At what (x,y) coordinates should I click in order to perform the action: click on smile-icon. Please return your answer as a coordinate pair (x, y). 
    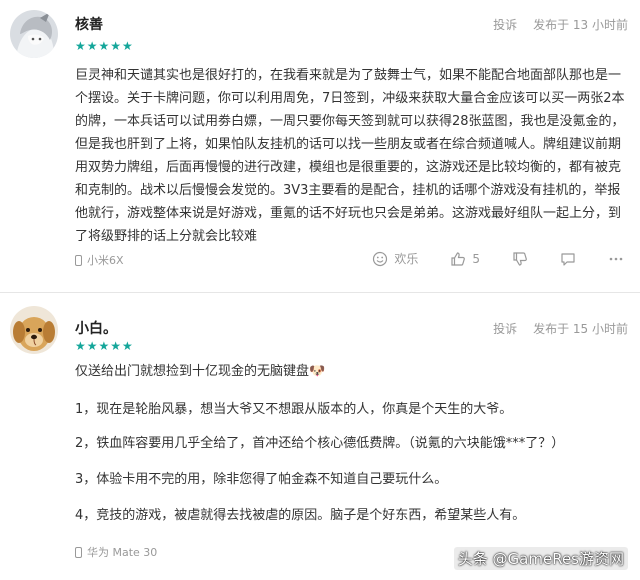
    Looking at the image, I should click on (380, 258).